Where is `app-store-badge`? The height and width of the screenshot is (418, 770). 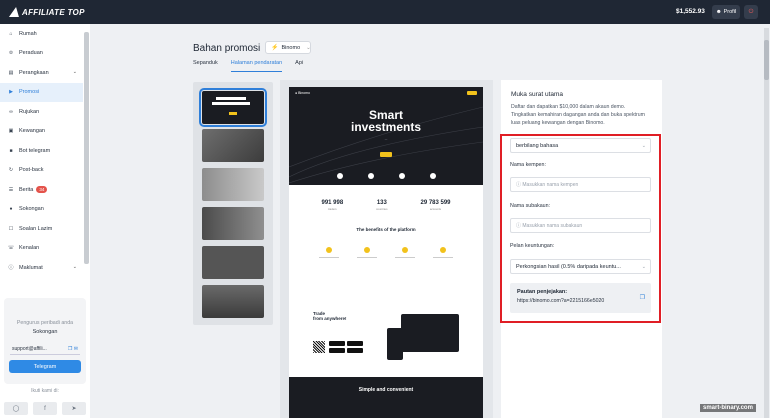
app-store-badge is located at coordinates (337, 343).